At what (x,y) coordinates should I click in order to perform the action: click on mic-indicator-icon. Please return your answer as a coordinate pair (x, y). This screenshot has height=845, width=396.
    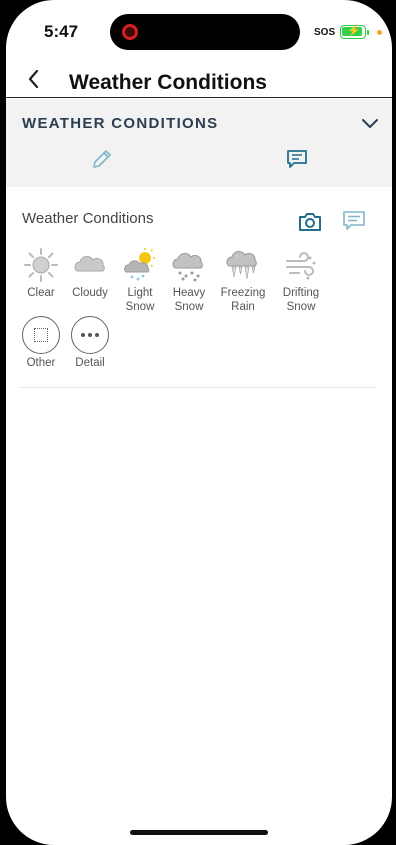
    Looking at the image, I should click on (379, 32).